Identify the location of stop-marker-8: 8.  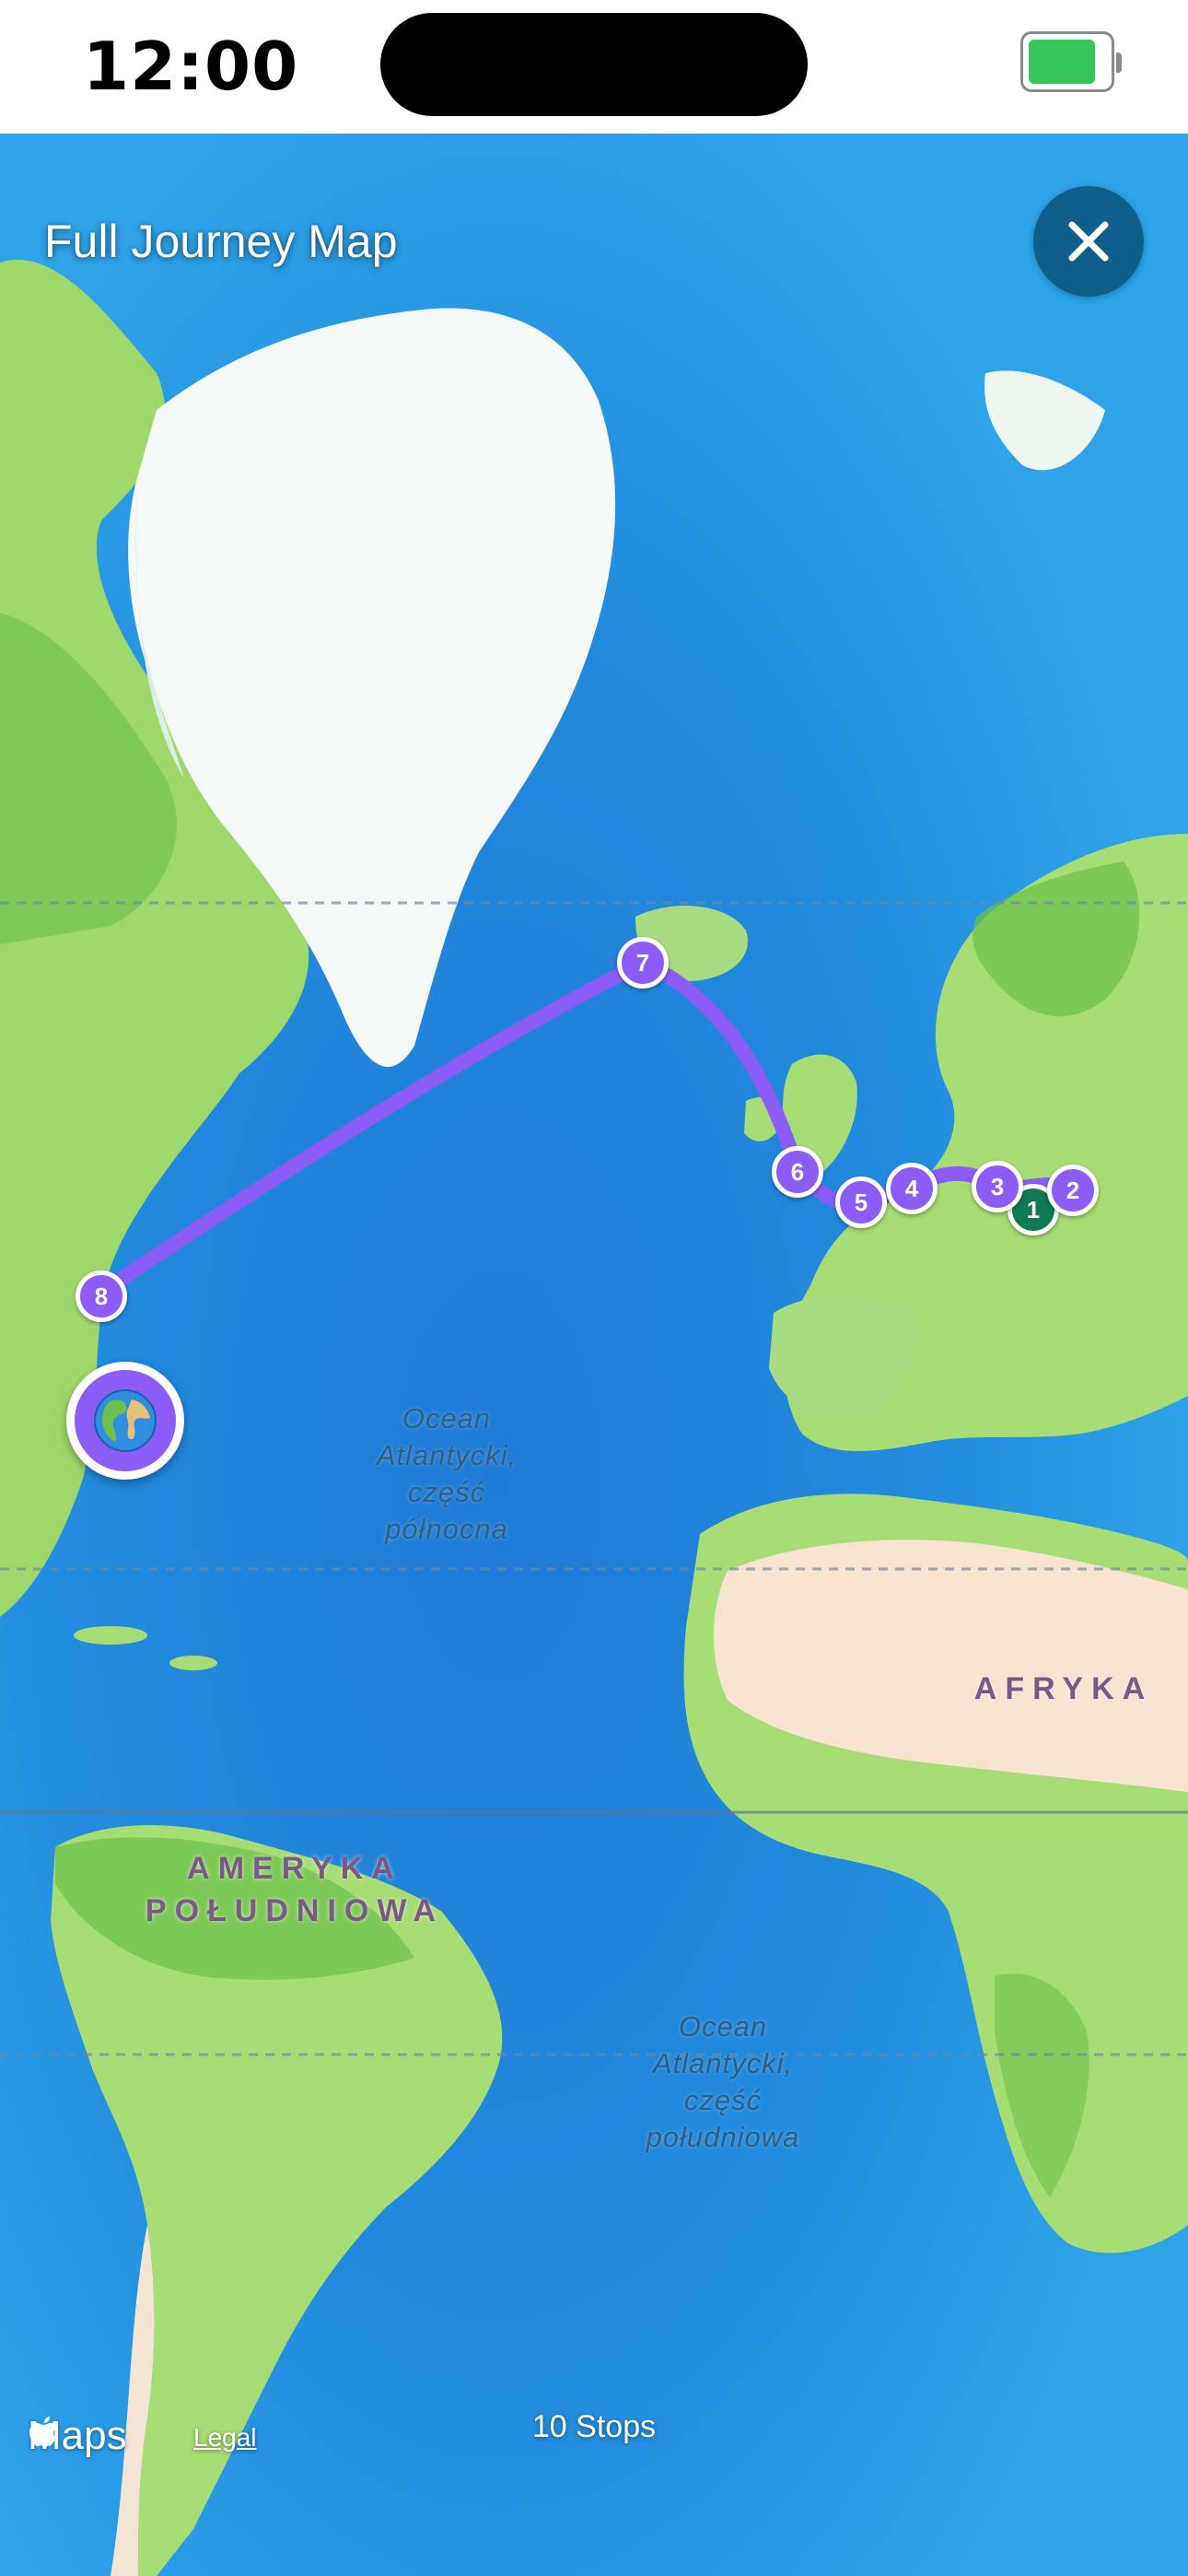
(101, 1296).